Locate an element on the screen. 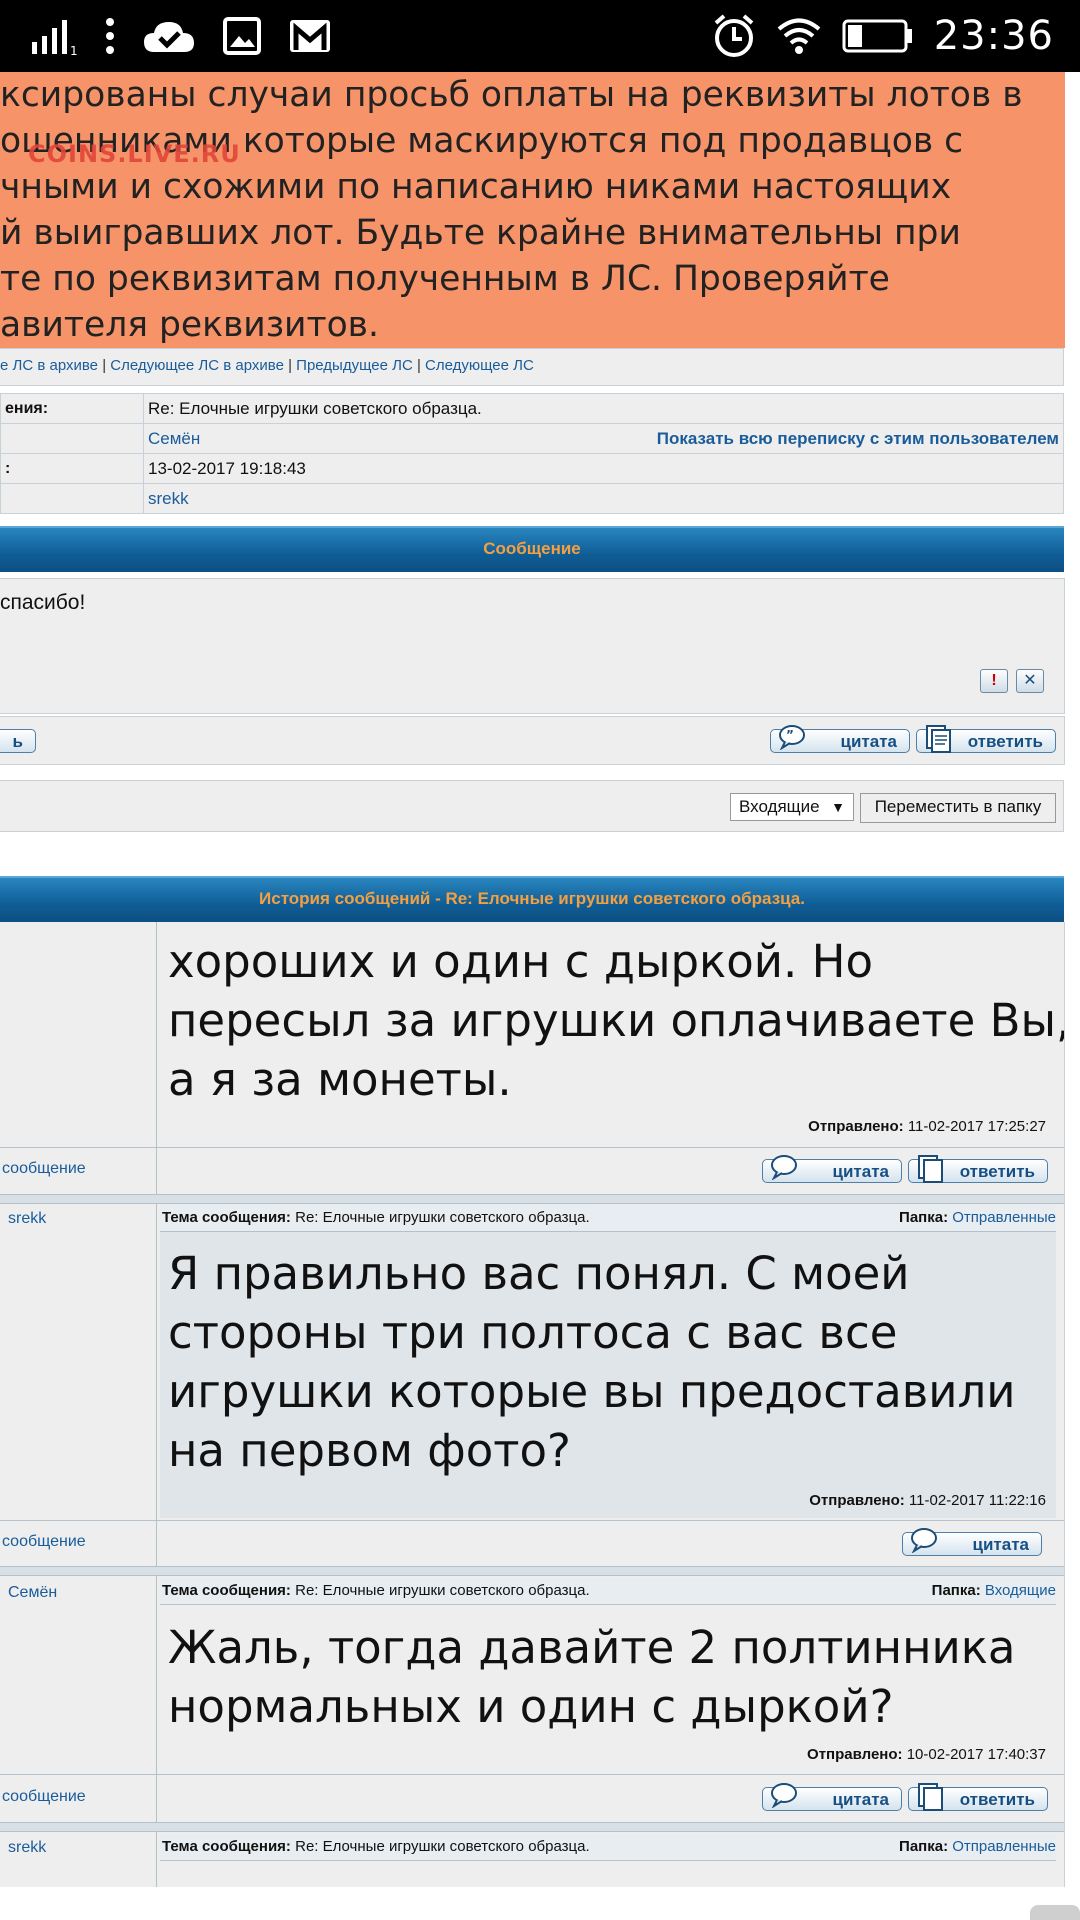 The height and width of the screenshot is (1920, 1080). next-pm-link: Следующее ЛС is located at coordinates (479, 365).